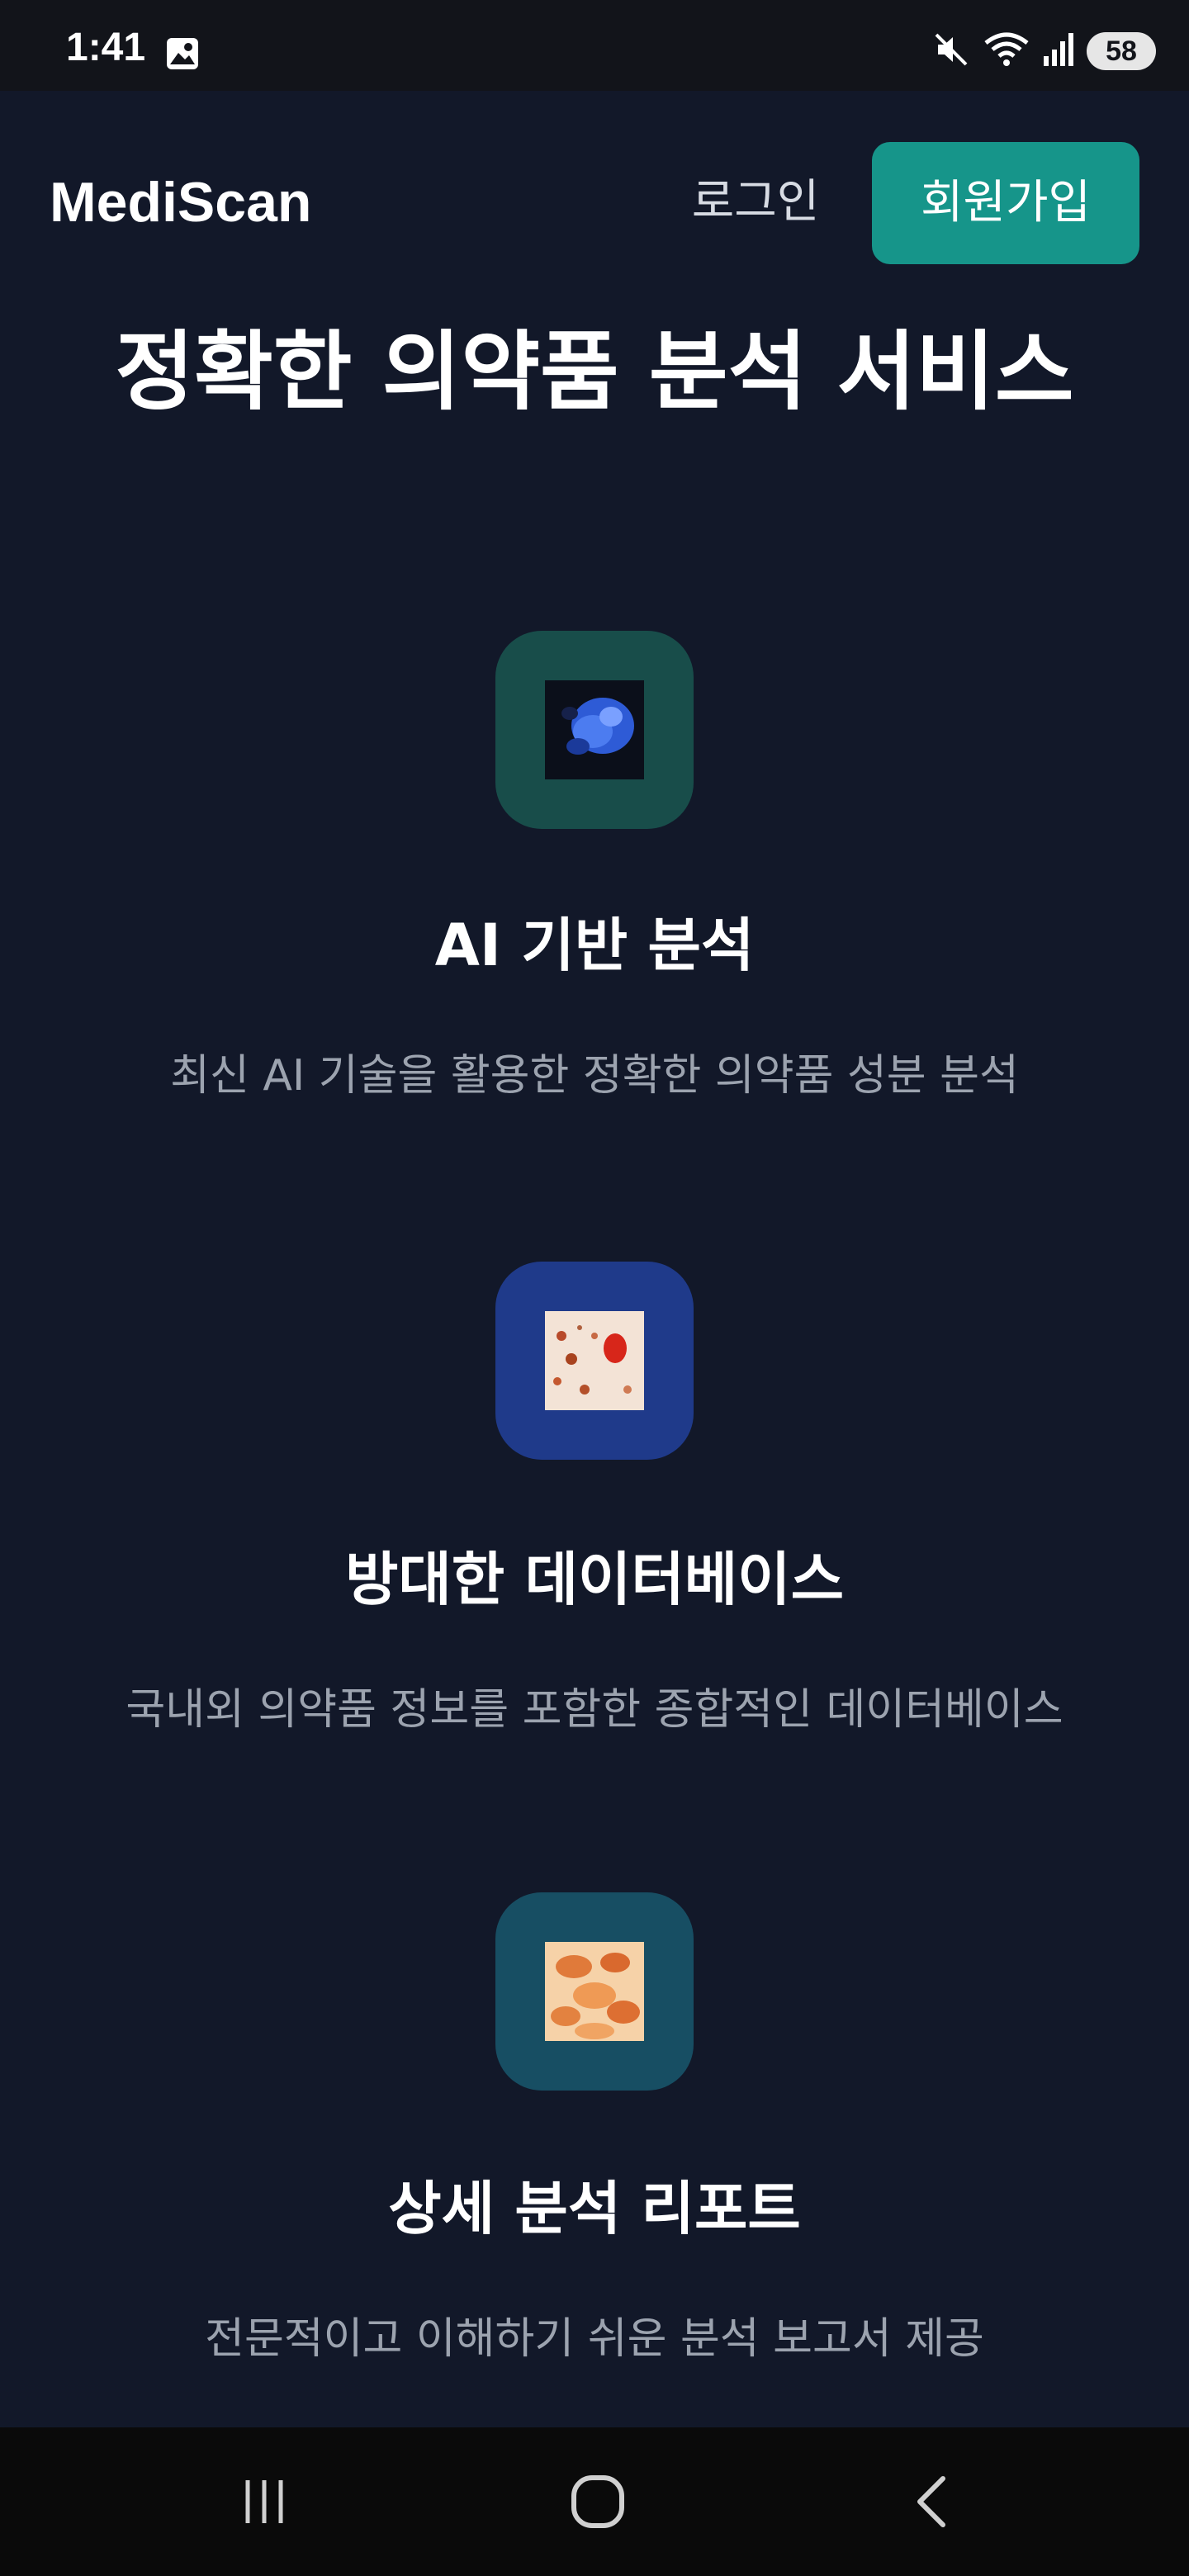  I want to click on feature-title: 상세 분석 리포트, so click(594, 2208).